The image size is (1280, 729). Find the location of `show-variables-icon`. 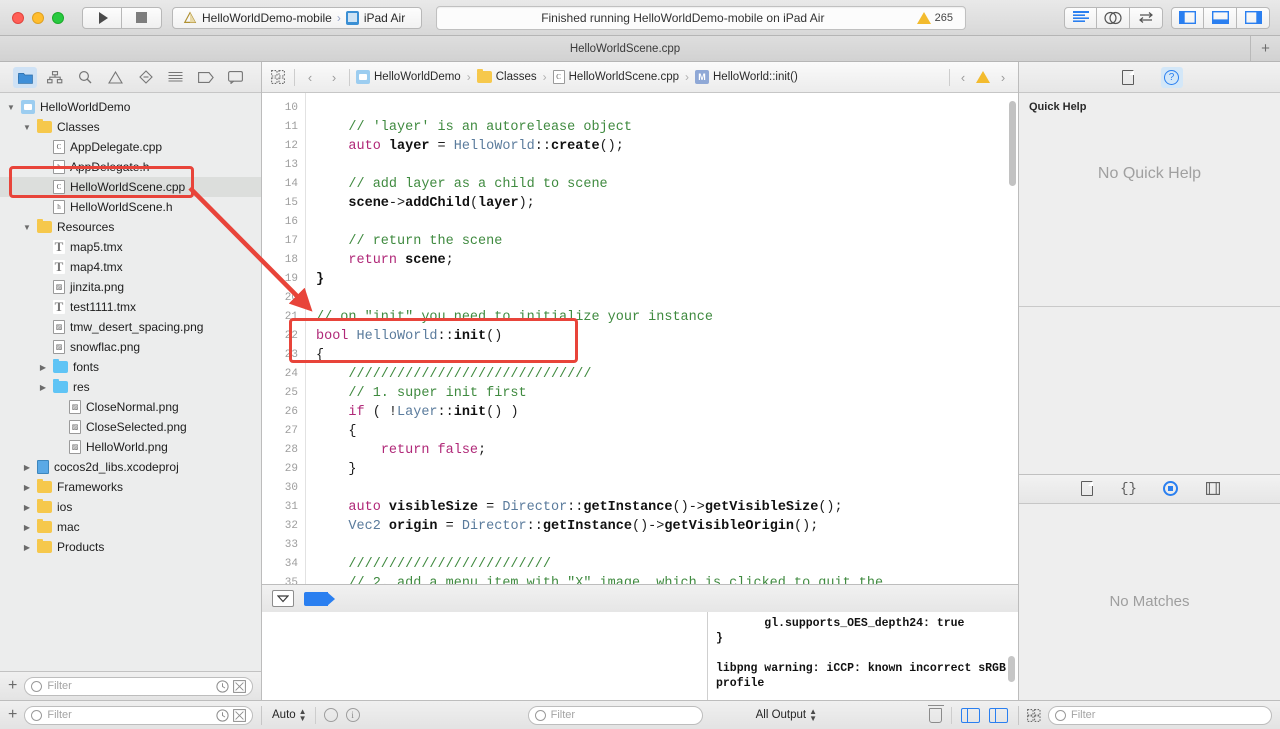

show-variables-icon is located at coordinates (330, 715).